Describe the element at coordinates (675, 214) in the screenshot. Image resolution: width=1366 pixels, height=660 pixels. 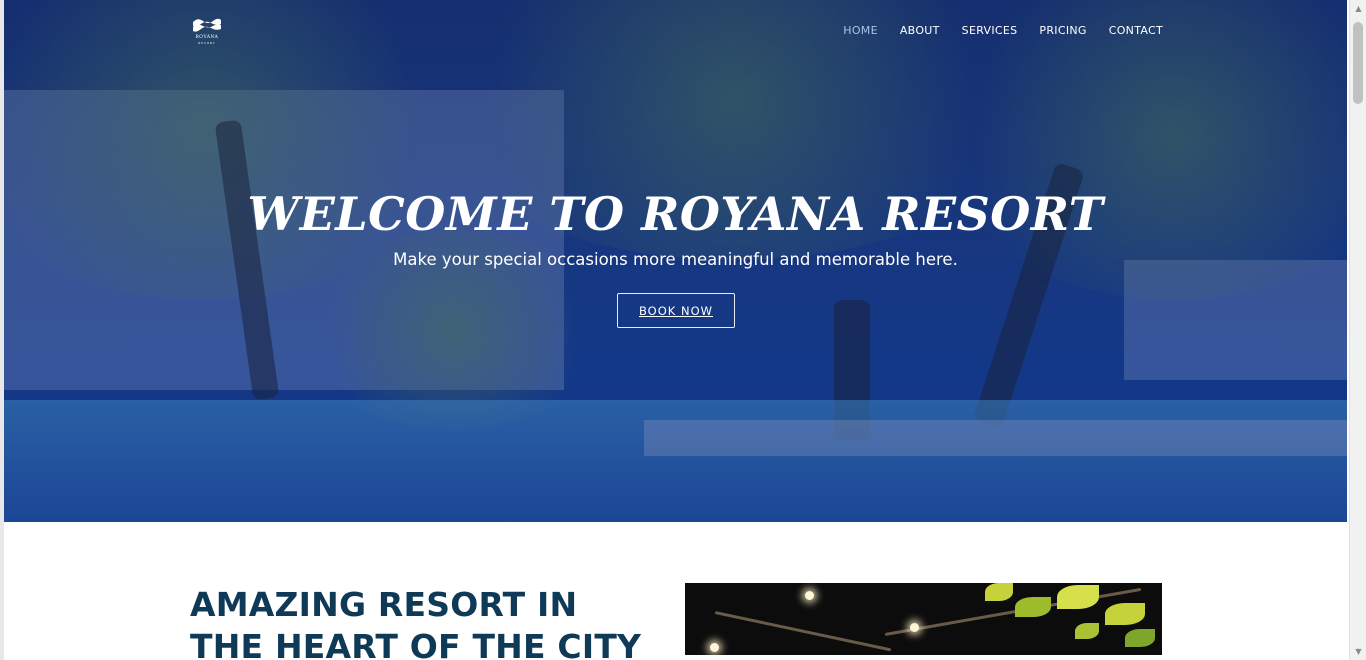
I see `hero-title: WELCOME TO ROYANA RESORT` at that location.